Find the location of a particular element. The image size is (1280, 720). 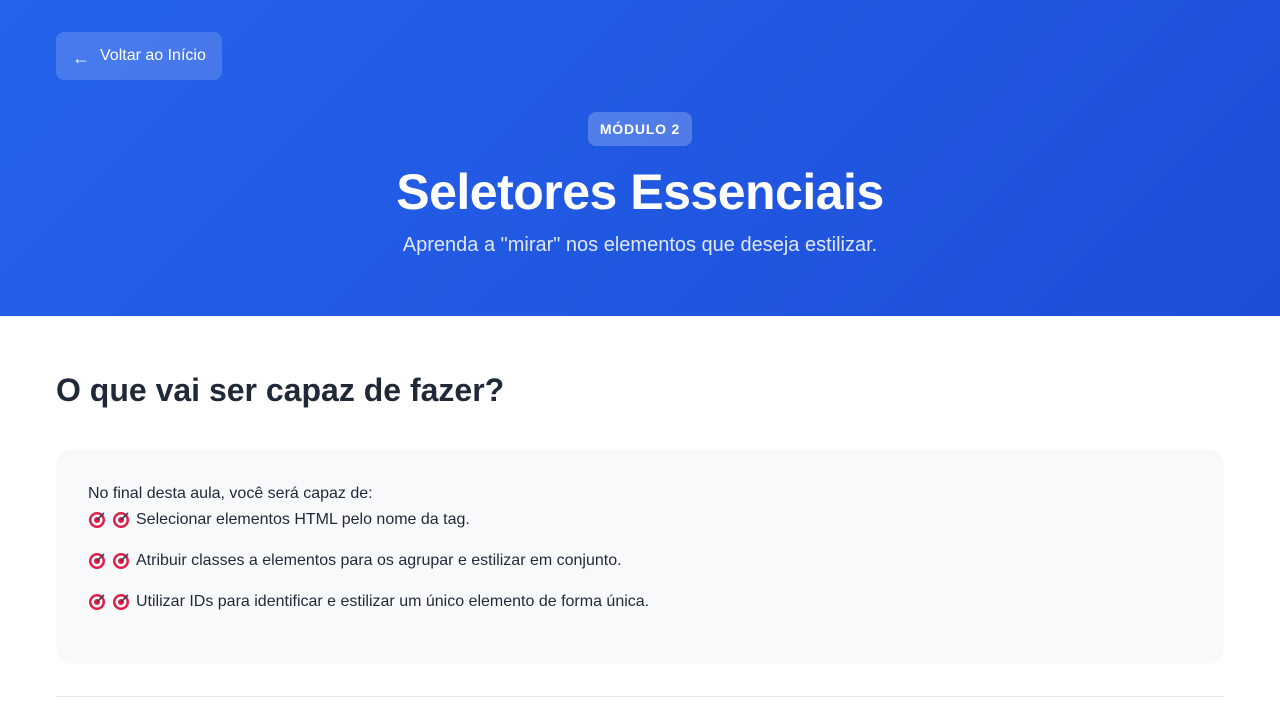

arrow-left-icon: ← is located at coordinates (81, 58).